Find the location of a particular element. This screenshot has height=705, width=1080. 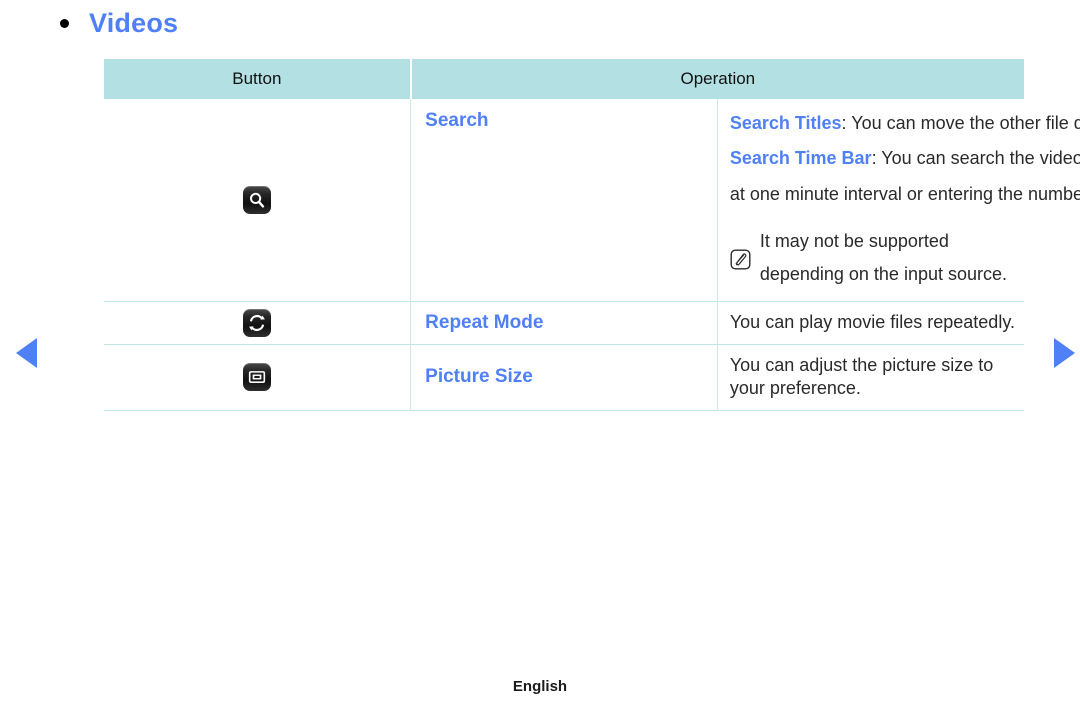

page-heading: Videos is located at coordinates (119, 23).